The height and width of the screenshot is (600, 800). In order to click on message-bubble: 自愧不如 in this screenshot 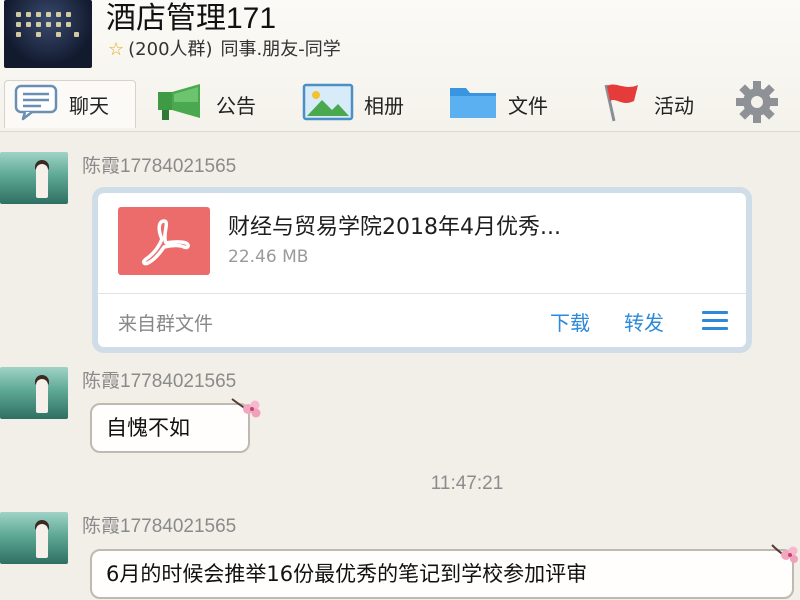, I will do `click(170, 428)`.